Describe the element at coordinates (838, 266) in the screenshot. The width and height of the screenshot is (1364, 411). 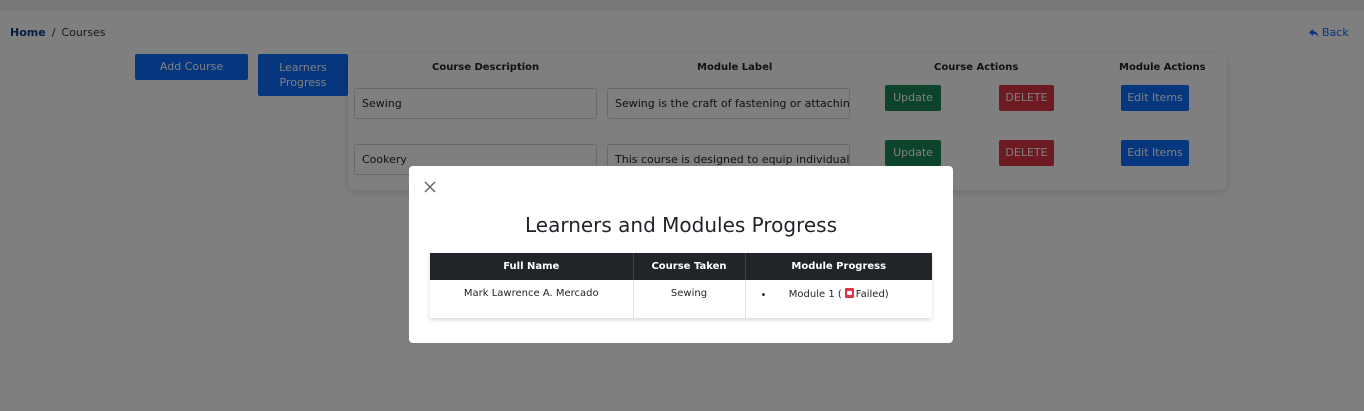
I see `header-module-progress: Module Progress` at that location.